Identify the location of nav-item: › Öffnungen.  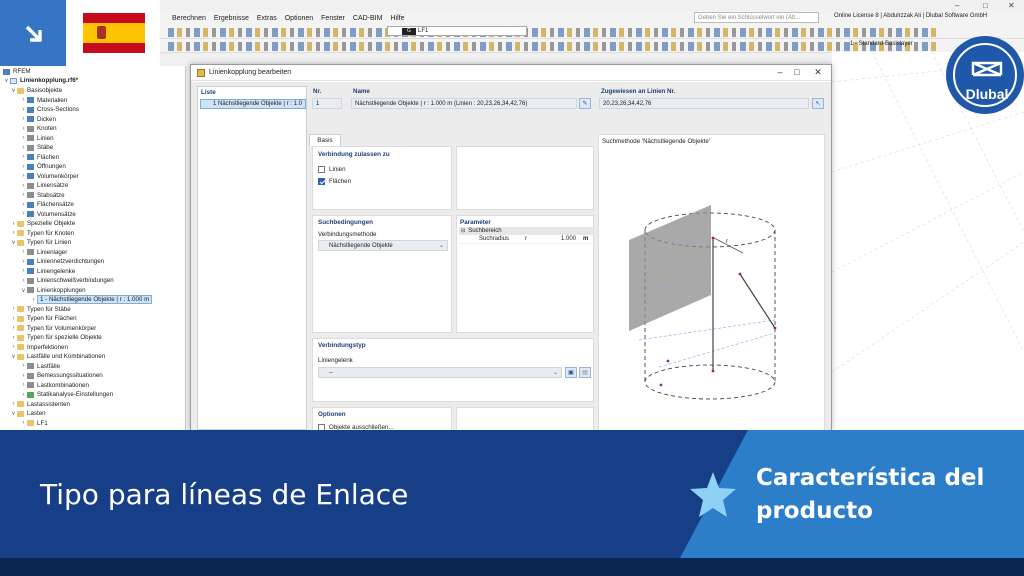
(43, 167).